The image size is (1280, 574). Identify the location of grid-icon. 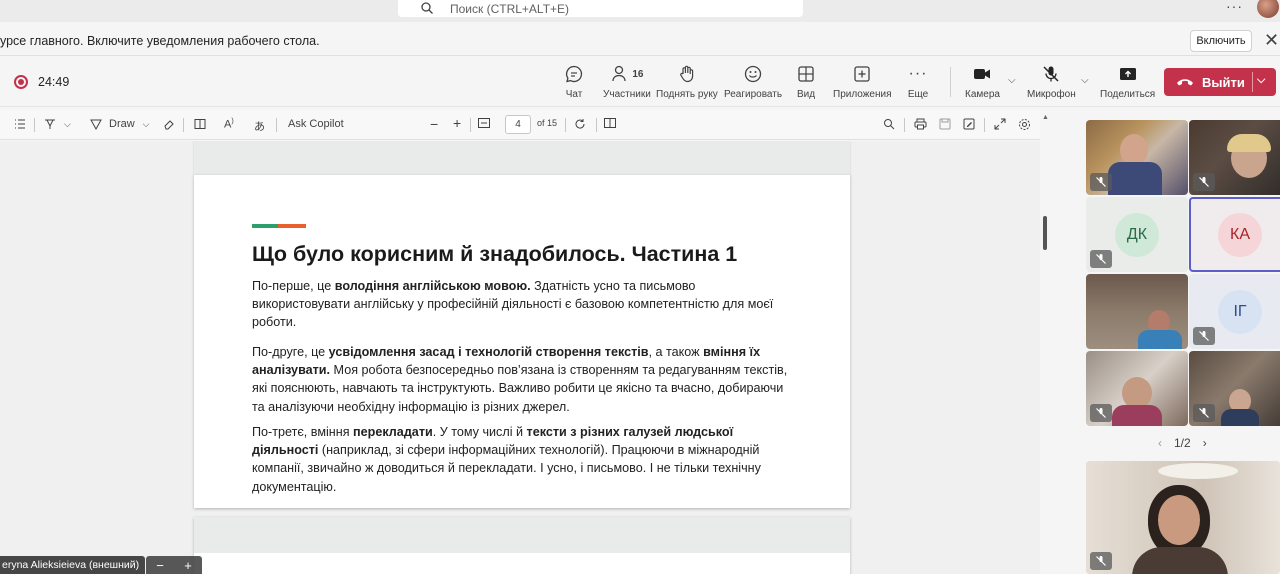
(806, 74).